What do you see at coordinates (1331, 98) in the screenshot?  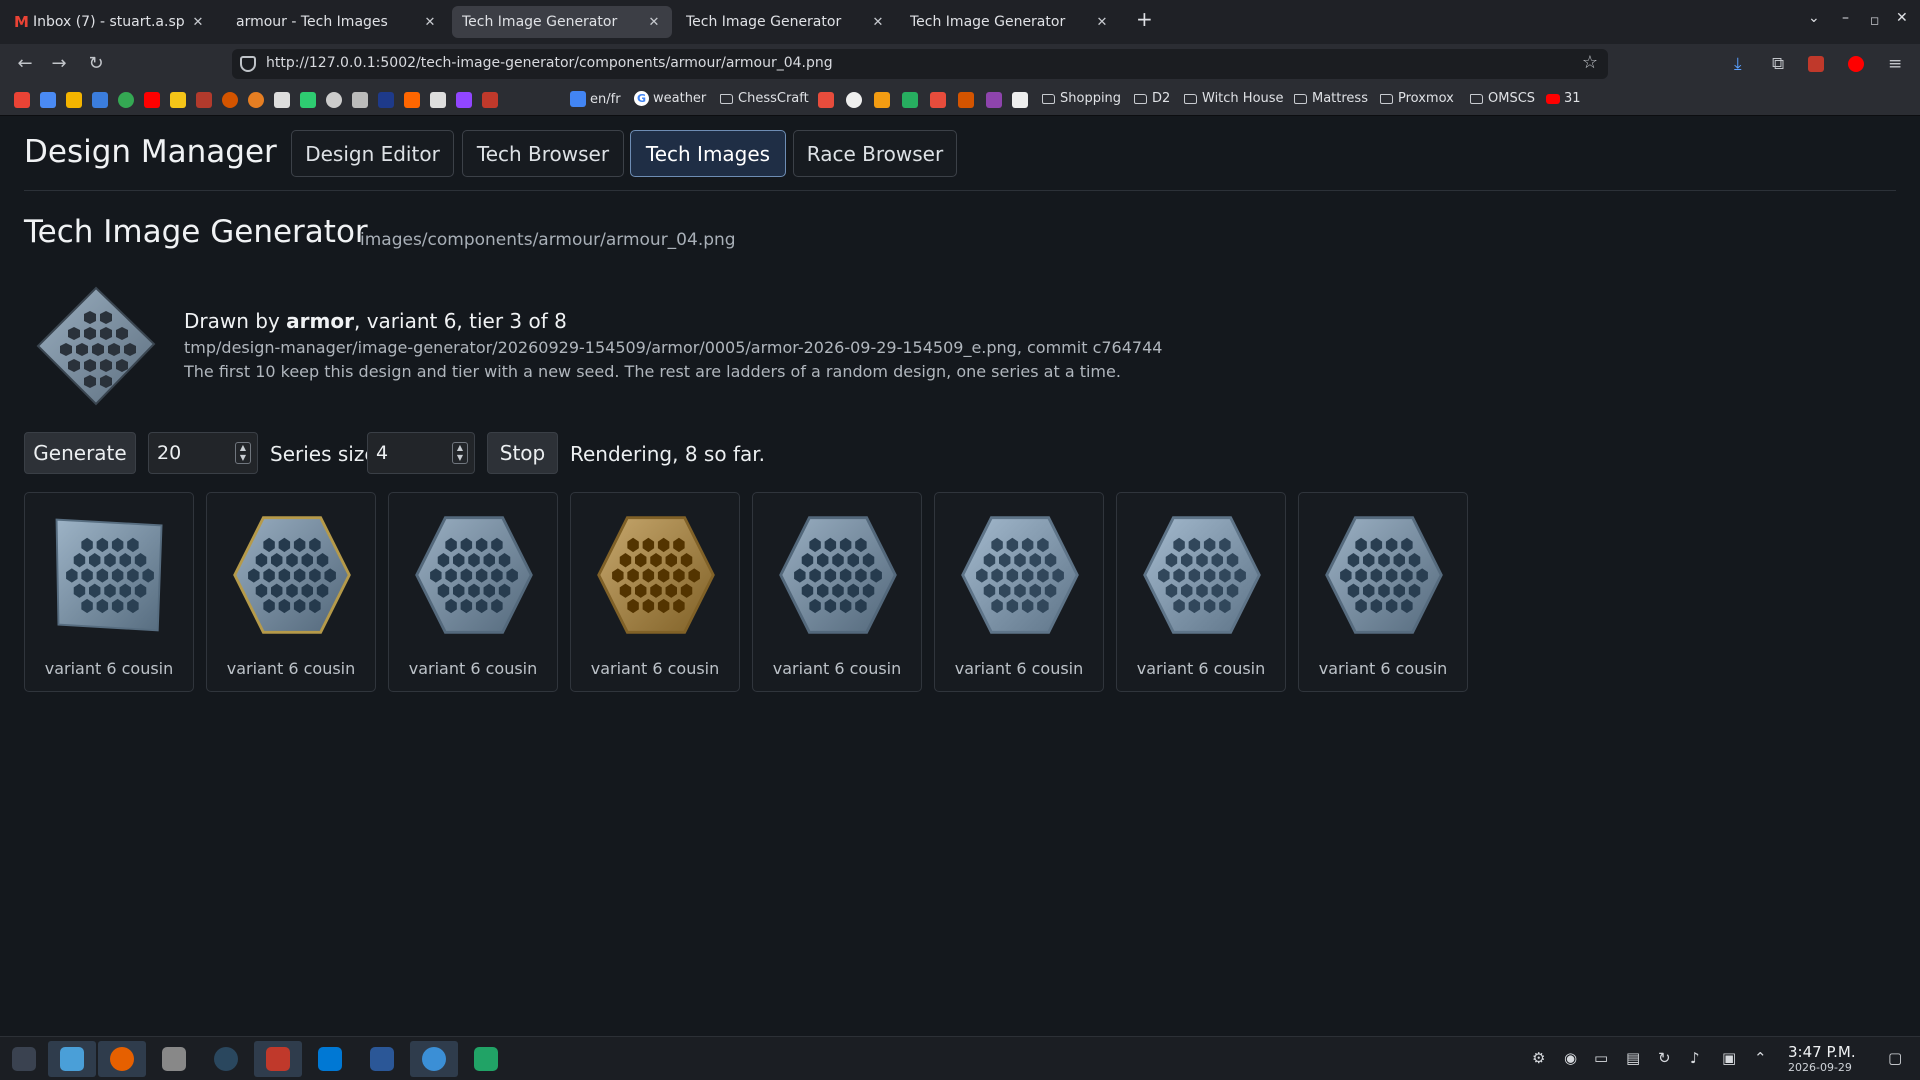 I see `bookmark-folder-mattress: Mattress` at bounding box center [1331, 98].